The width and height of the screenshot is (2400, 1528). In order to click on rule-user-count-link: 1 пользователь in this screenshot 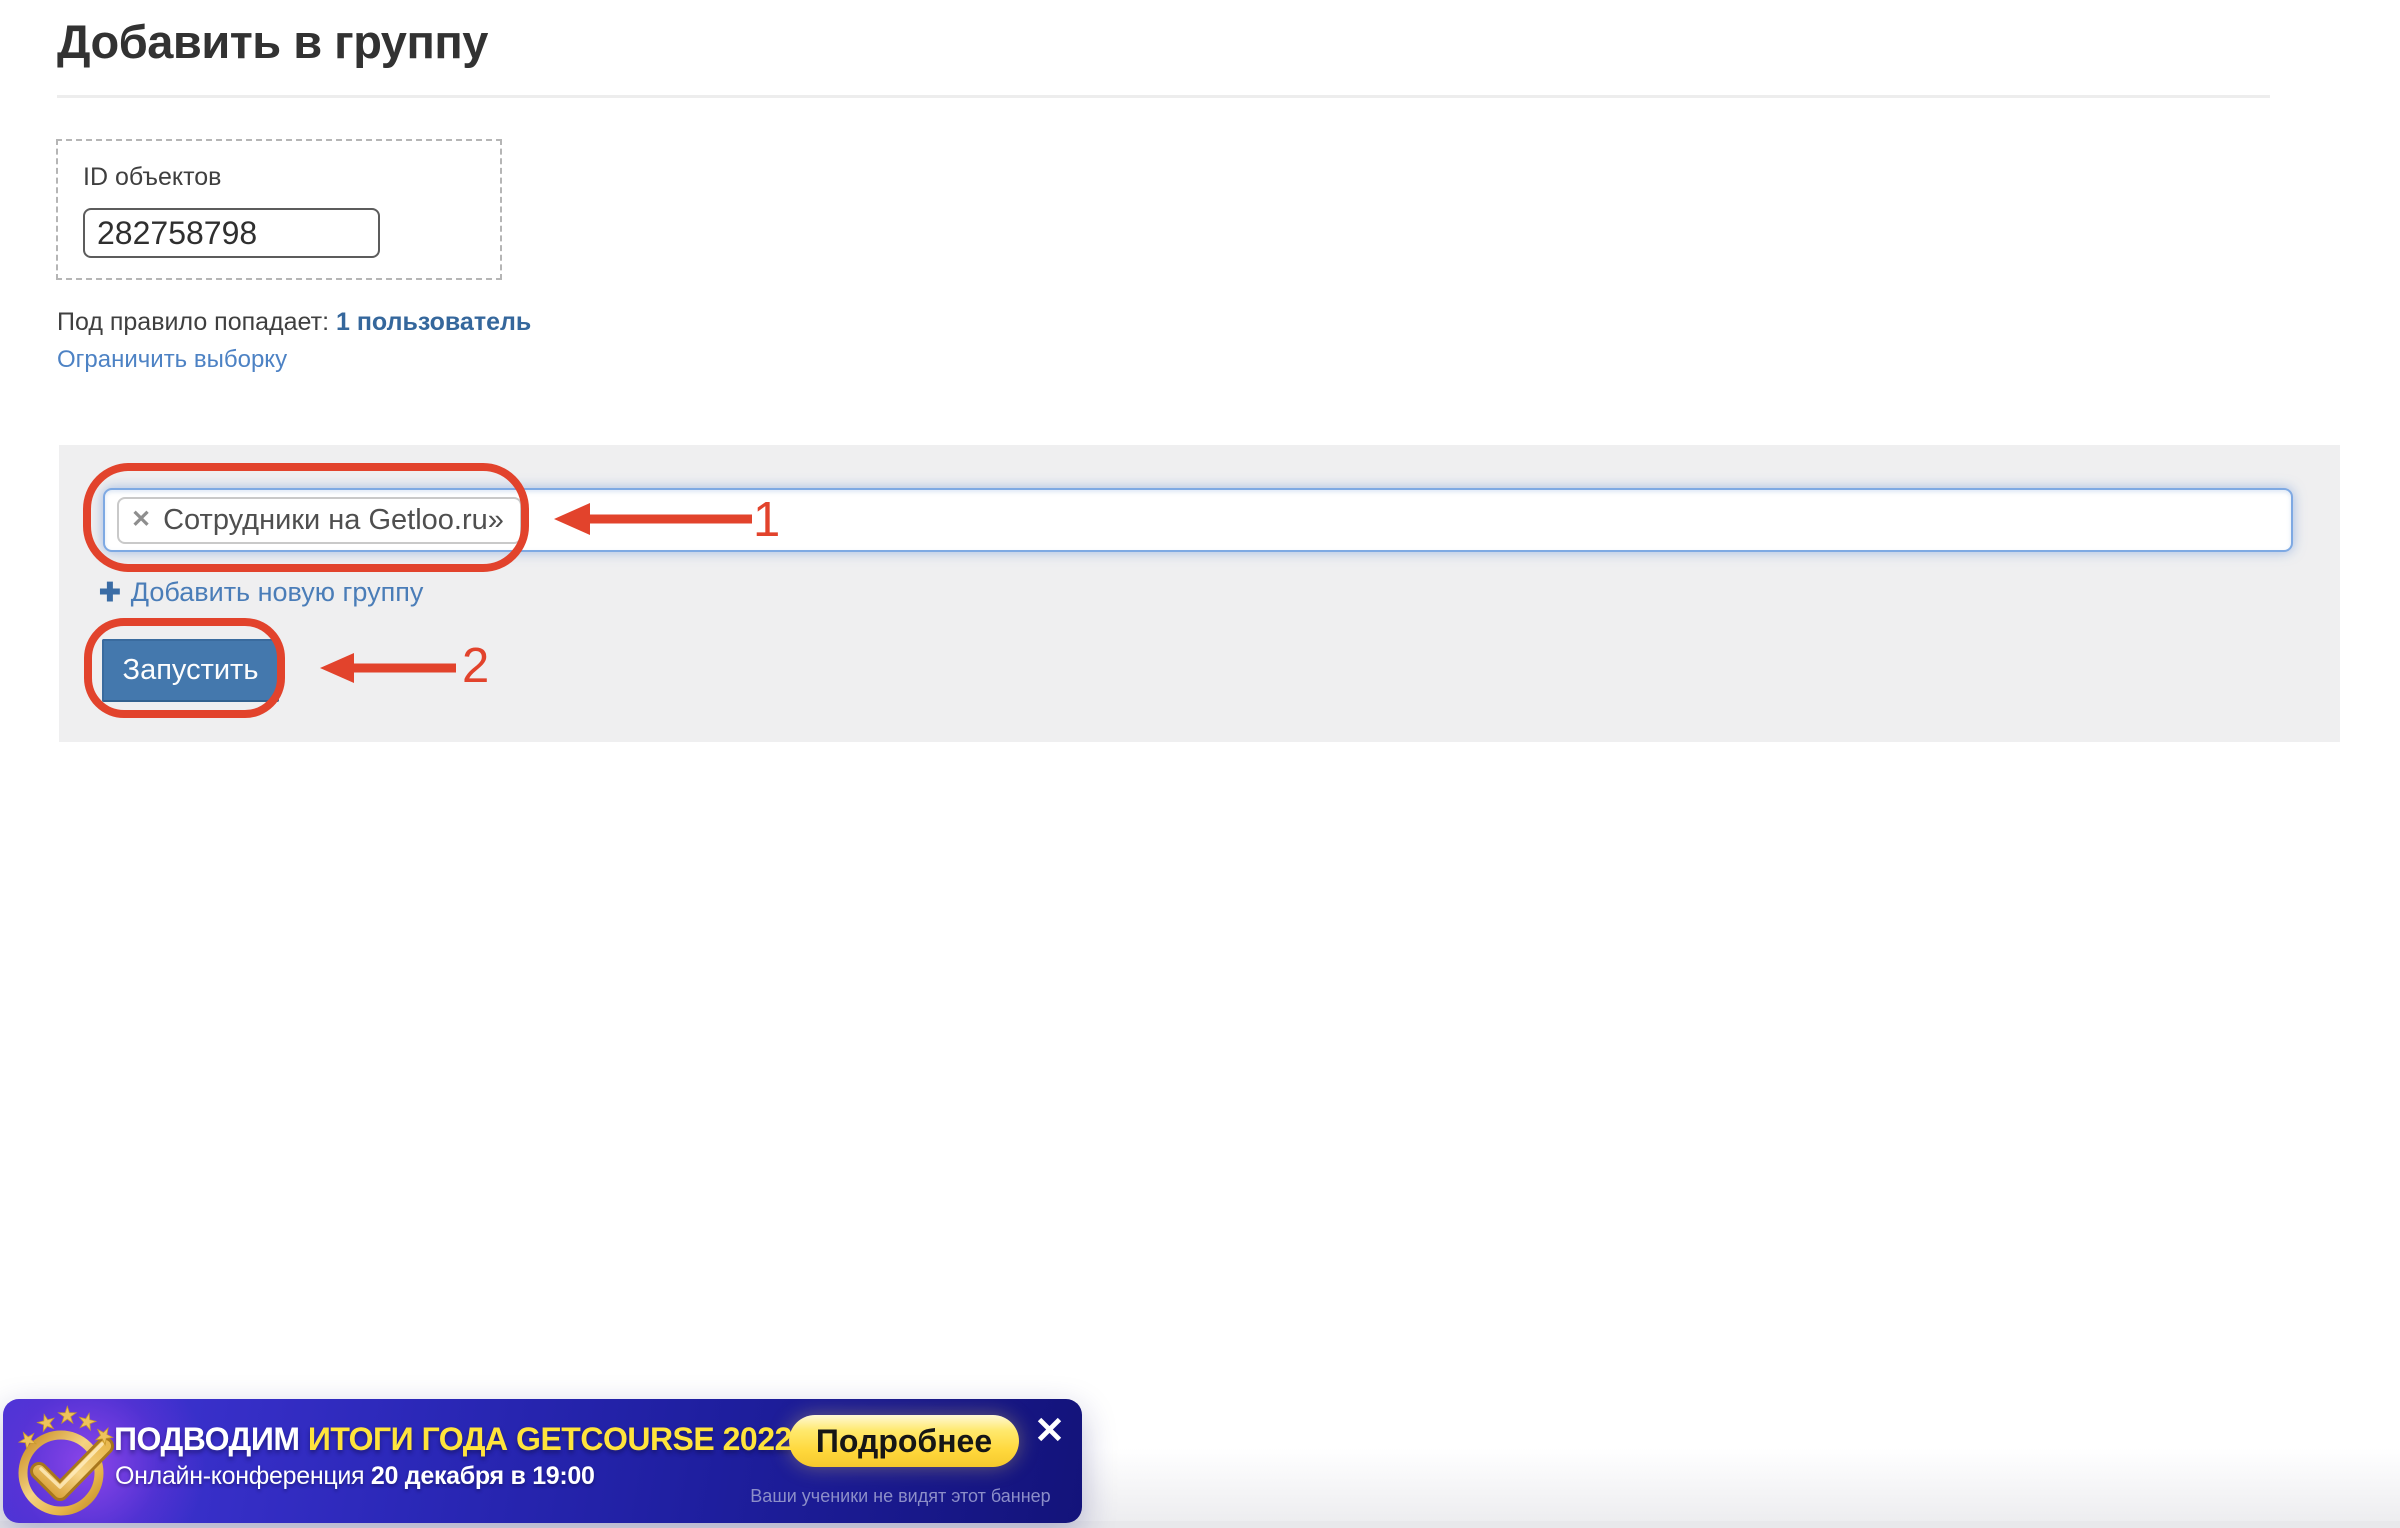, I will do `click(433, 322)`.